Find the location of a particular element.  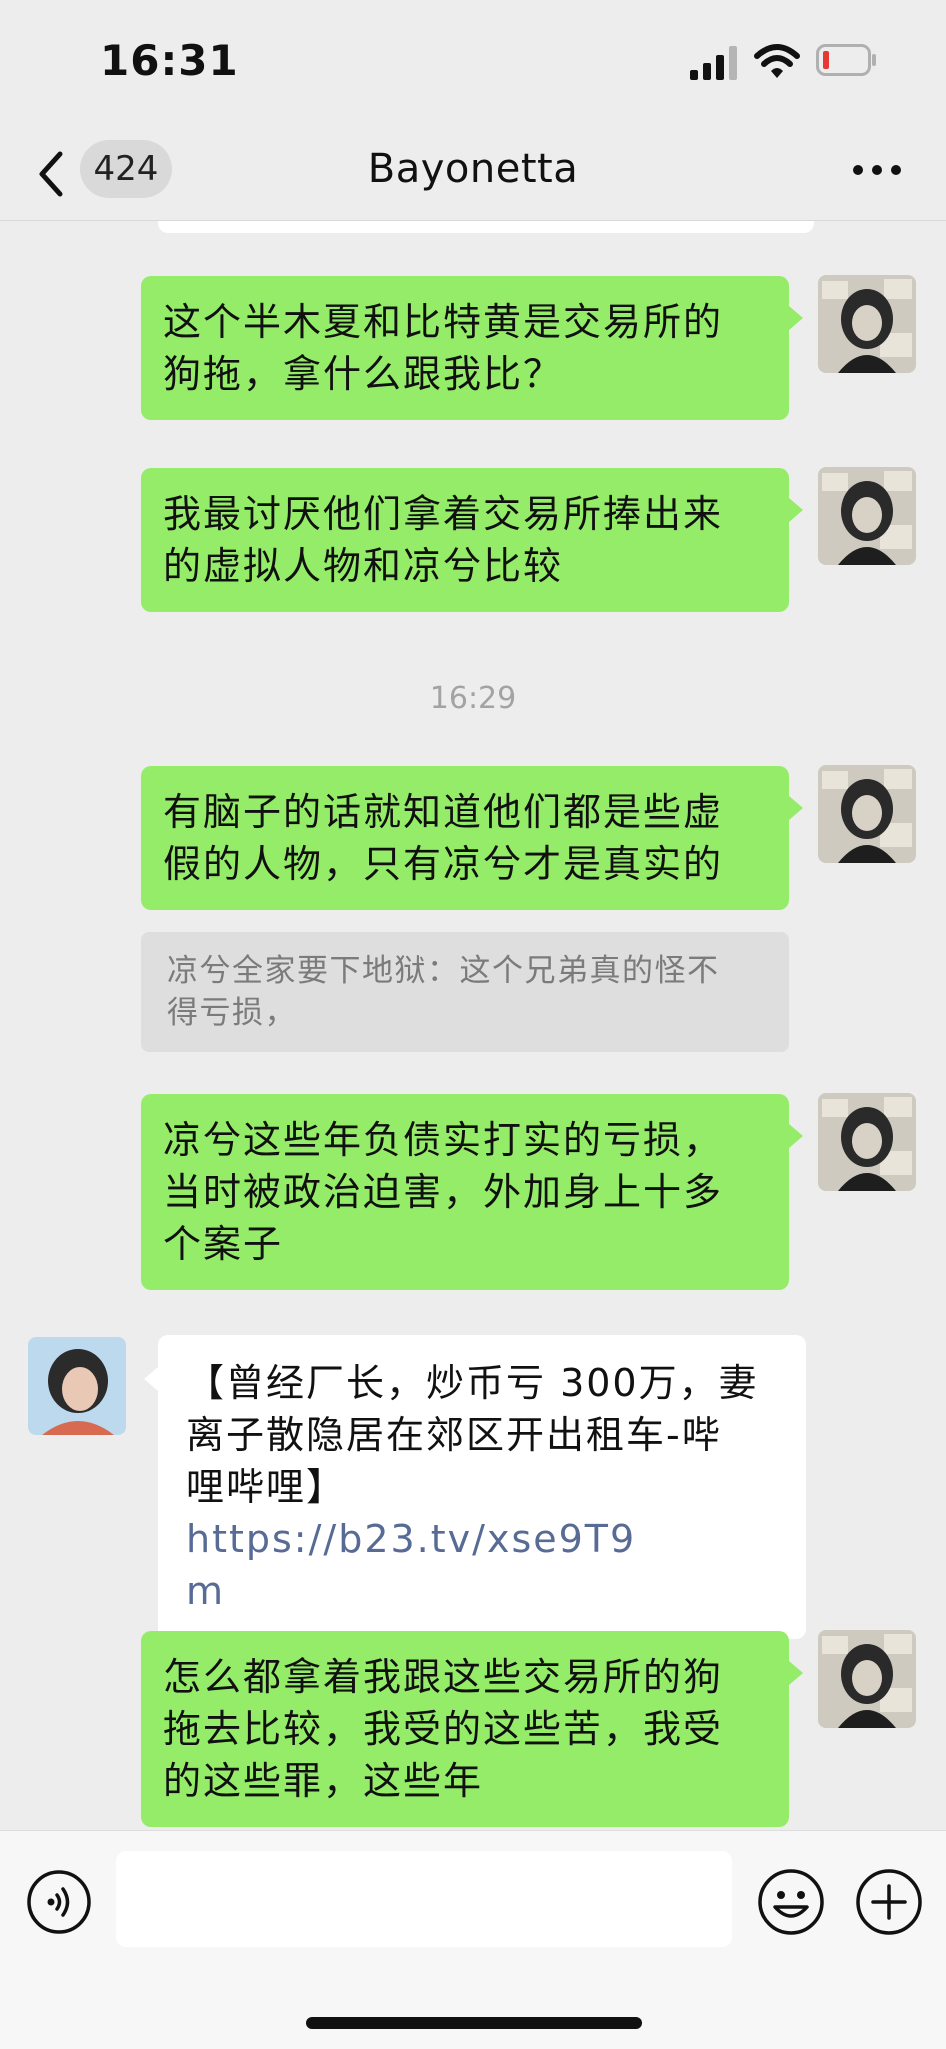

quote-line: 得亏损， is located at coordinates (232, 1013).